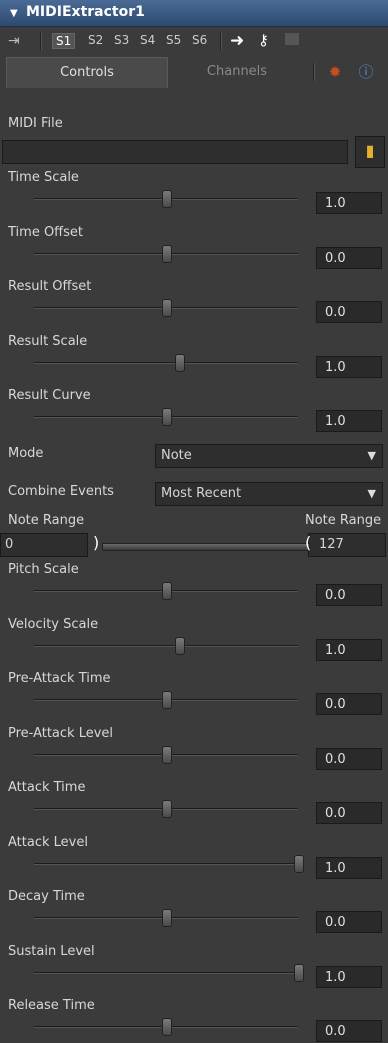 The height and width of the screenshot is (1043, 388). I want to click on slider-label: Result Scale, so click(48, 341).